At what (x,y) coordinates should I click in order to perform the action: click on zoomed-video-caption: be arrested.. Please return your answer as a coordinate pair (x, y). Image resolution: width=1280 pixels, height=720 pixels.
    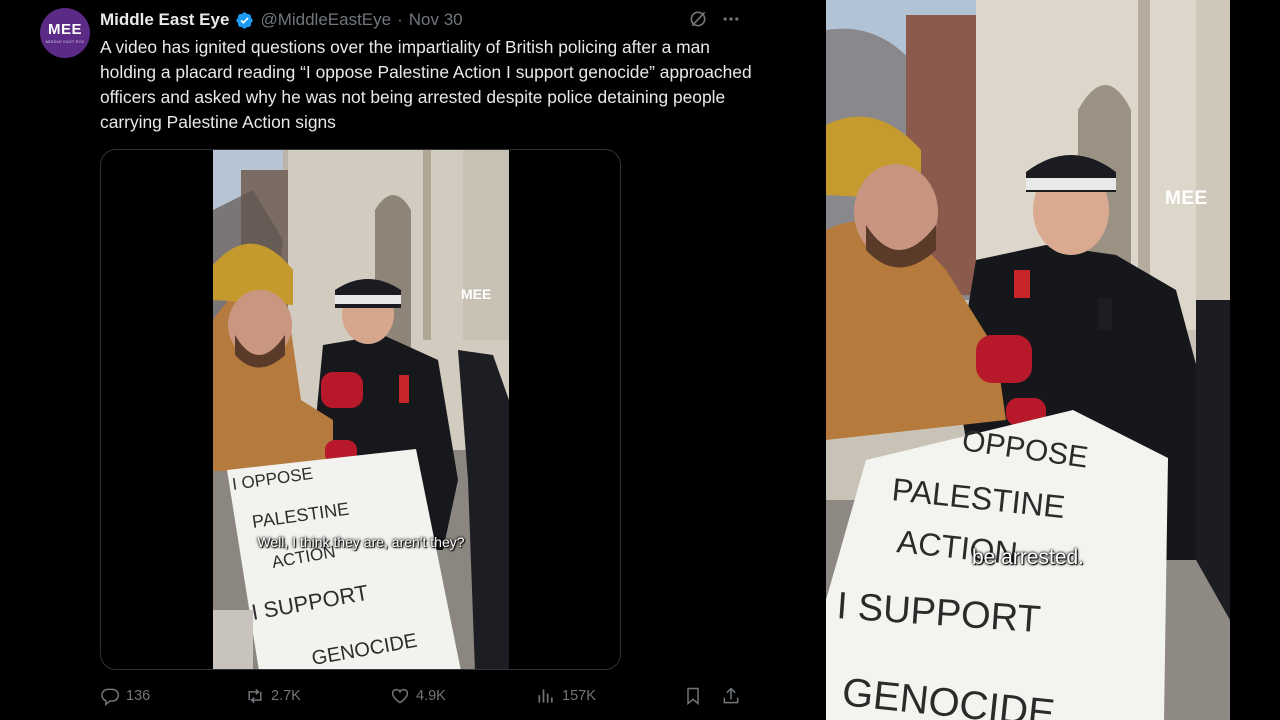
    Looking at the image, I should click on (1028, 557).